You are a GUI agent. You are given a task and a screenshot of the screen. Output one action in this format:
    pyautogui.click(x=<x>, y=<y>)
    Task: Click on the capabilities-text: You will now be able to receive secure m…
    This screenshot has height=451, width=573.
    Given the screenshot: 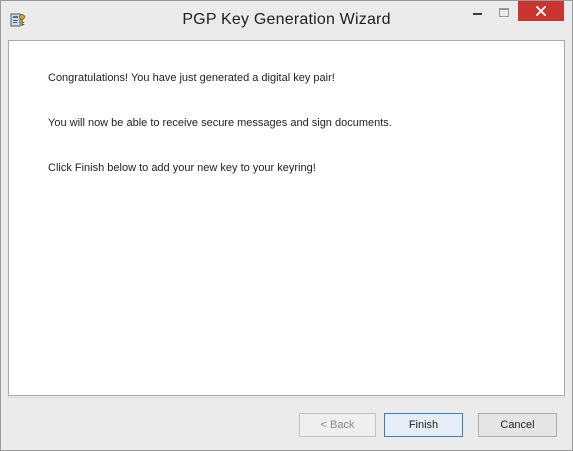 What is the action you would take?
    pyautogui.click(x=220, y=123)
    